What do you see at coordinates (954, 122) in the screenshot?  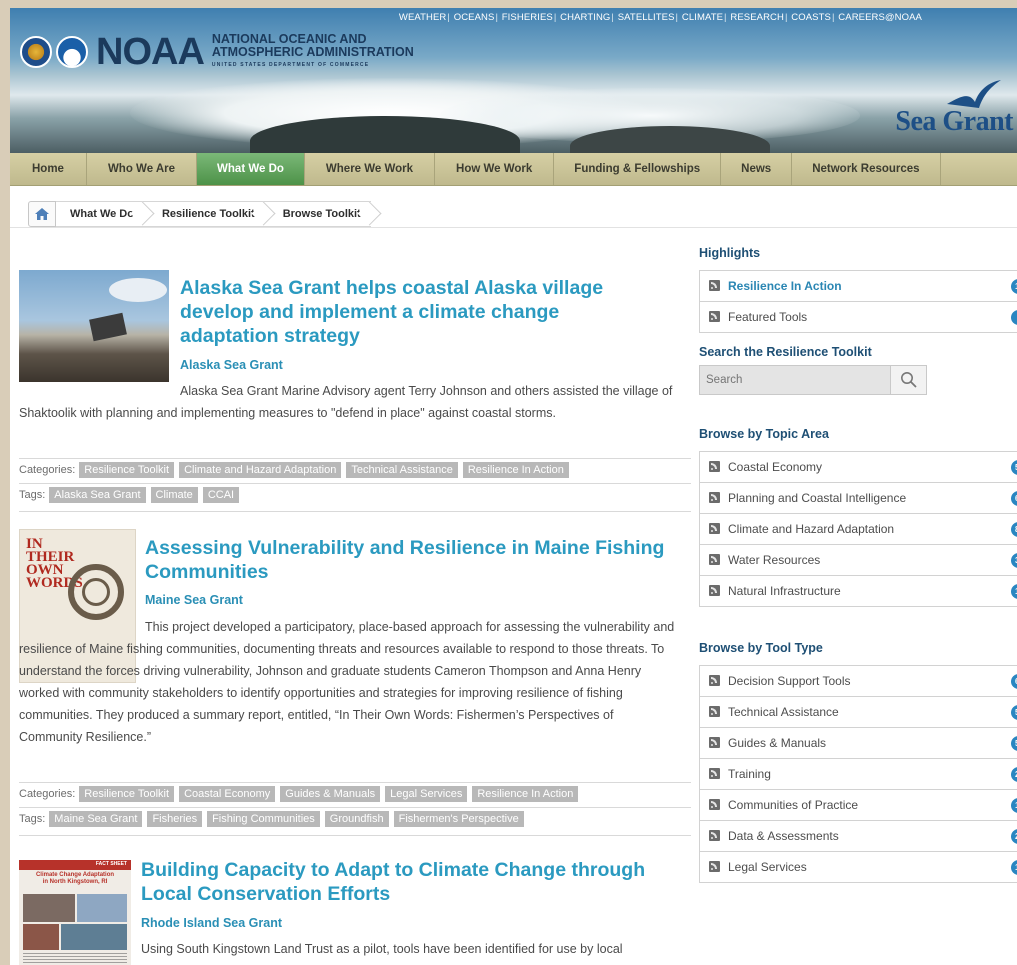 I see `sea-grant-logo: Sea Grant` at bounding box center [954, 122].